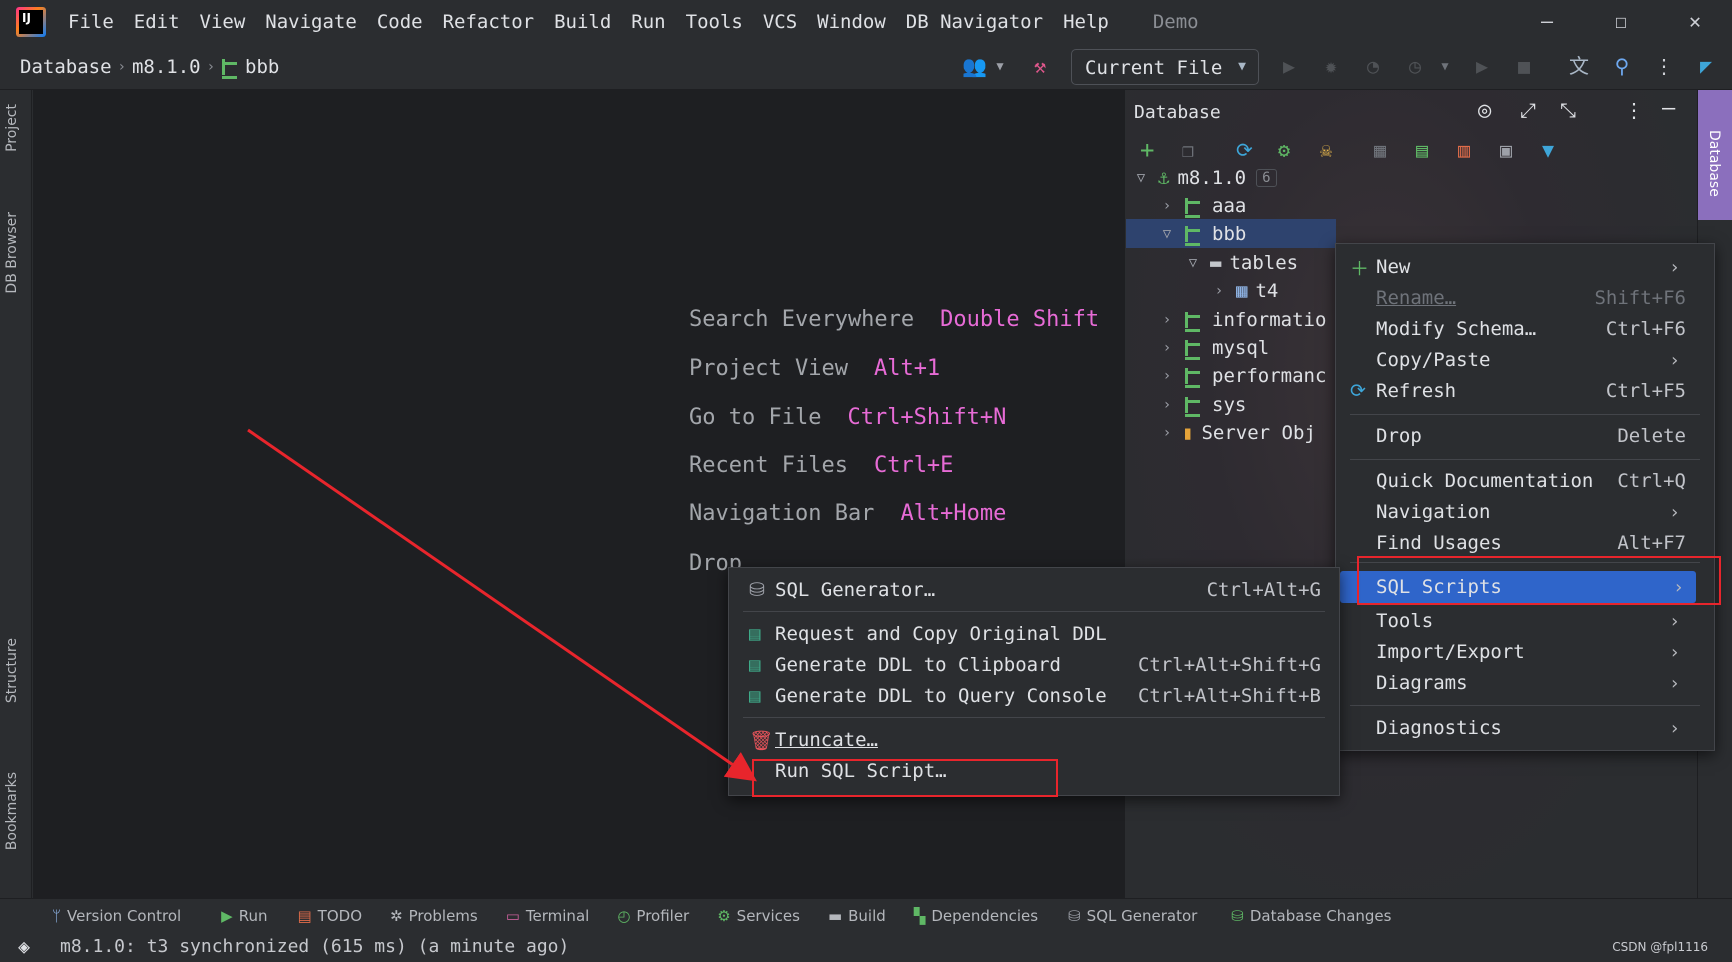  What do you see at coordinates (329, 916) in the screenshot?
I see `tool-todo: ▤ TODO` at bounding box center [329, 916].